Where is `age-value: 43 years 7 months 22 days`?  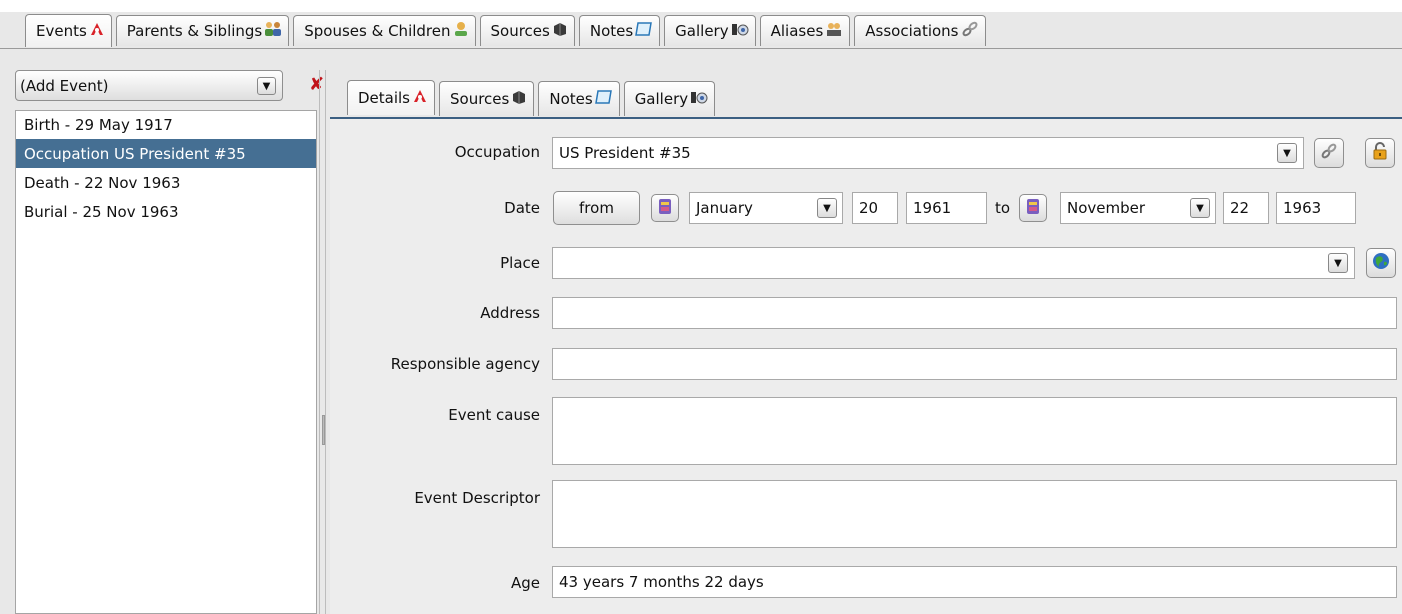 age-value: 43 years 7 months 22 days is located at coordinates (661, 582).